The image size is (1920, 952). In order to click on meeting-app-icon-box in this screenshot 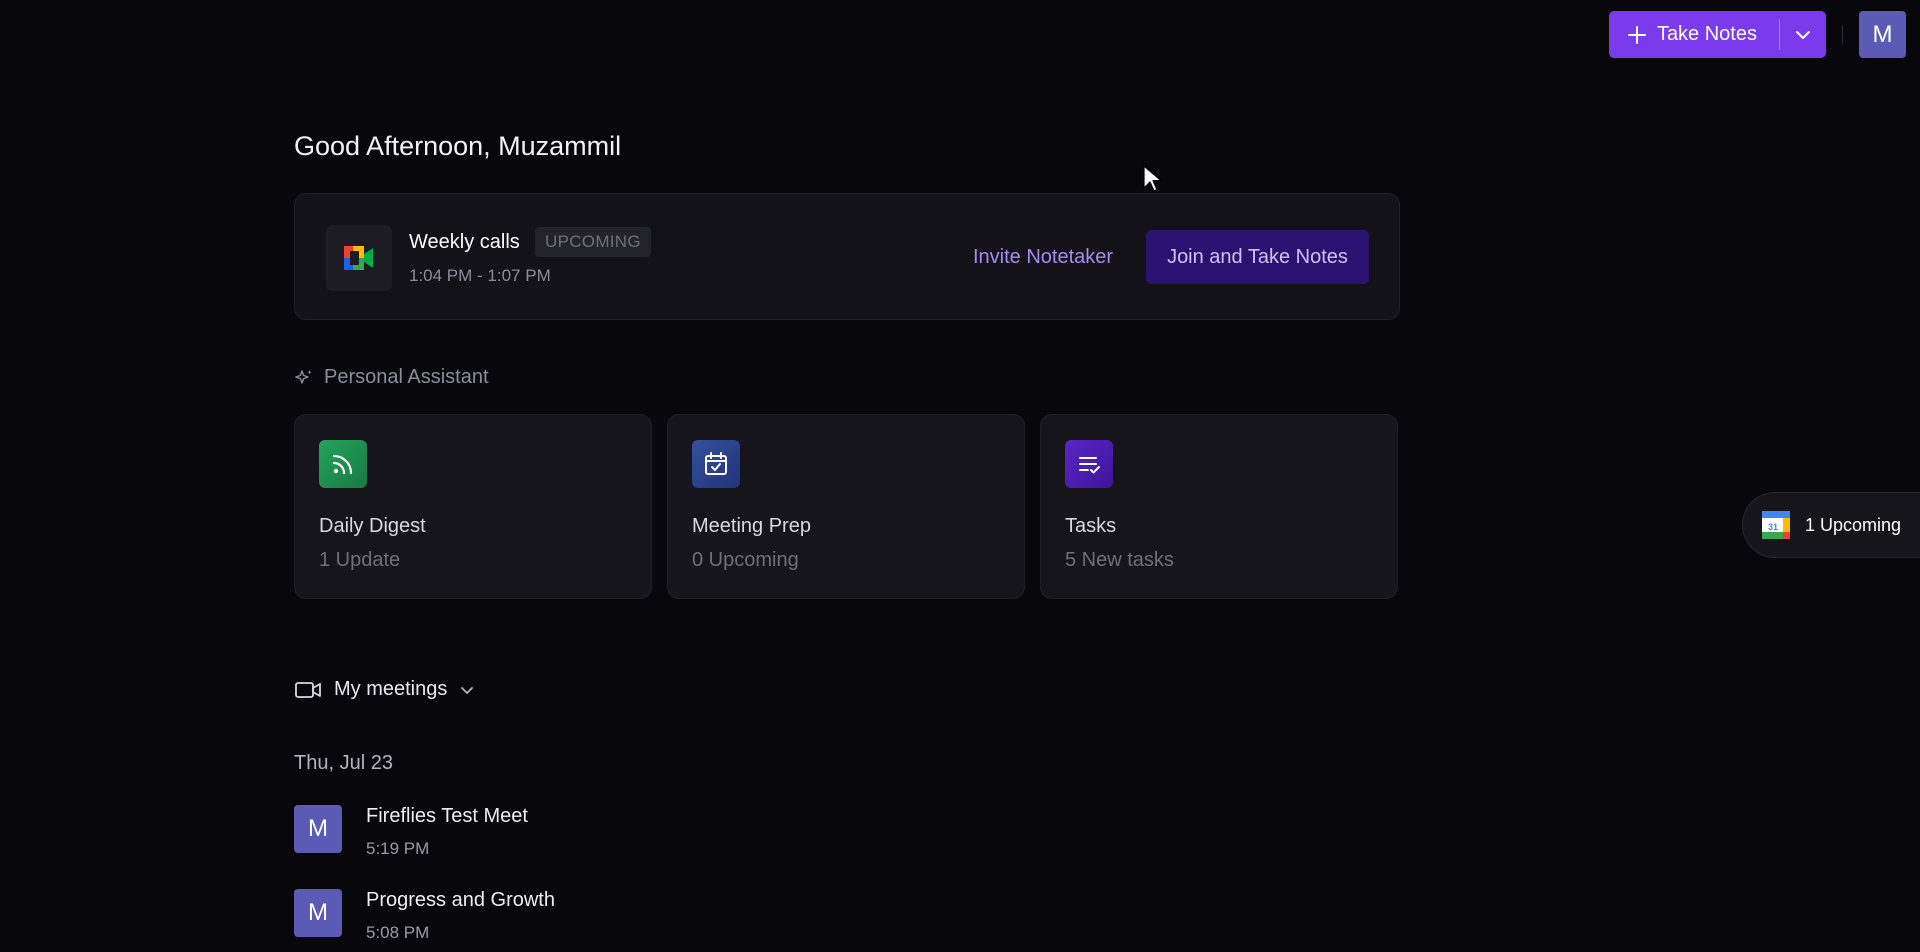, I will do `click(359, 258)`.